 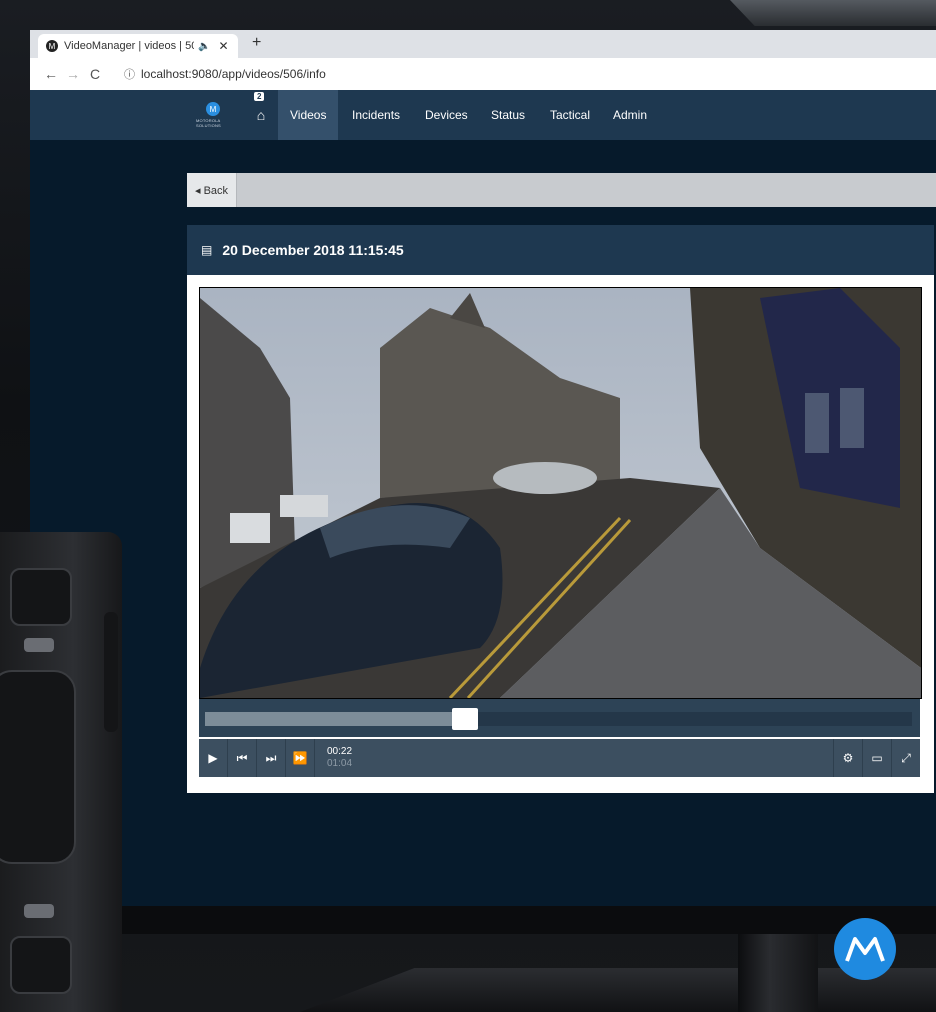 I want to click on motorola-batwing-icon, so click(x=865, y=949).